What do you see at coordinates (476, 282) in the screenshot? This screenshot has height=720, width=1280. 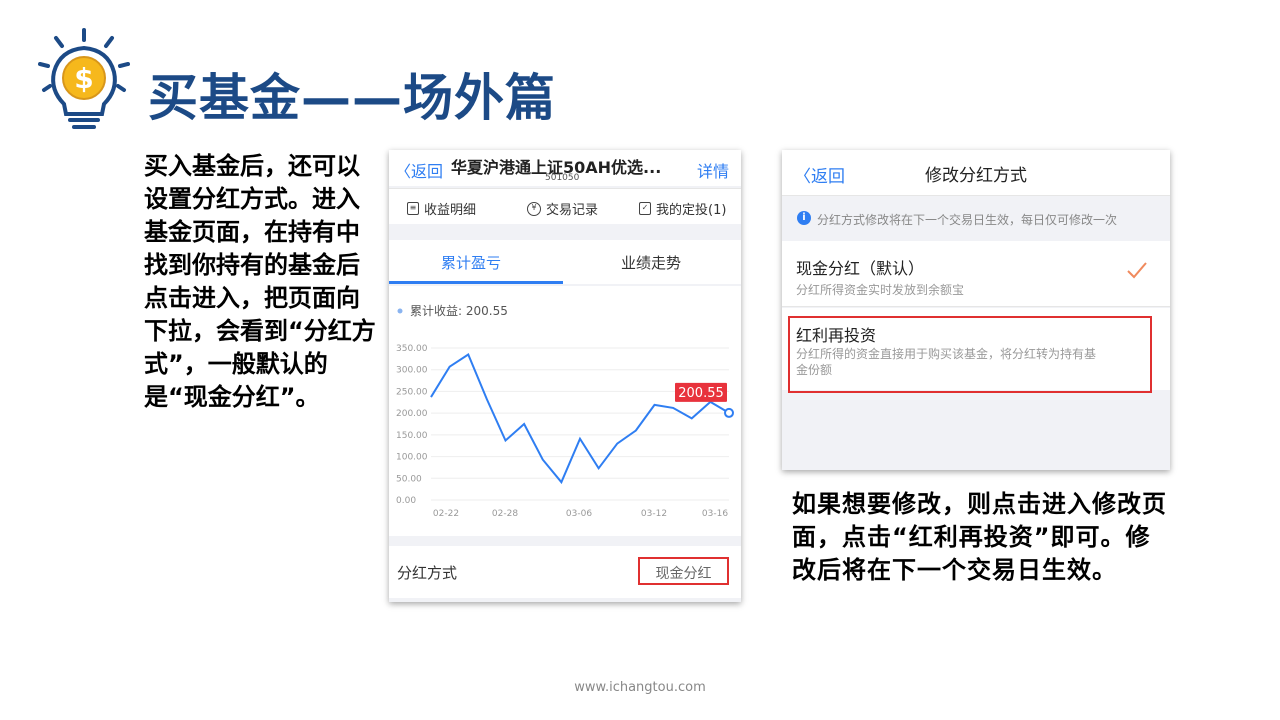 I see `tab-underline` at bounding box center [476, 282].